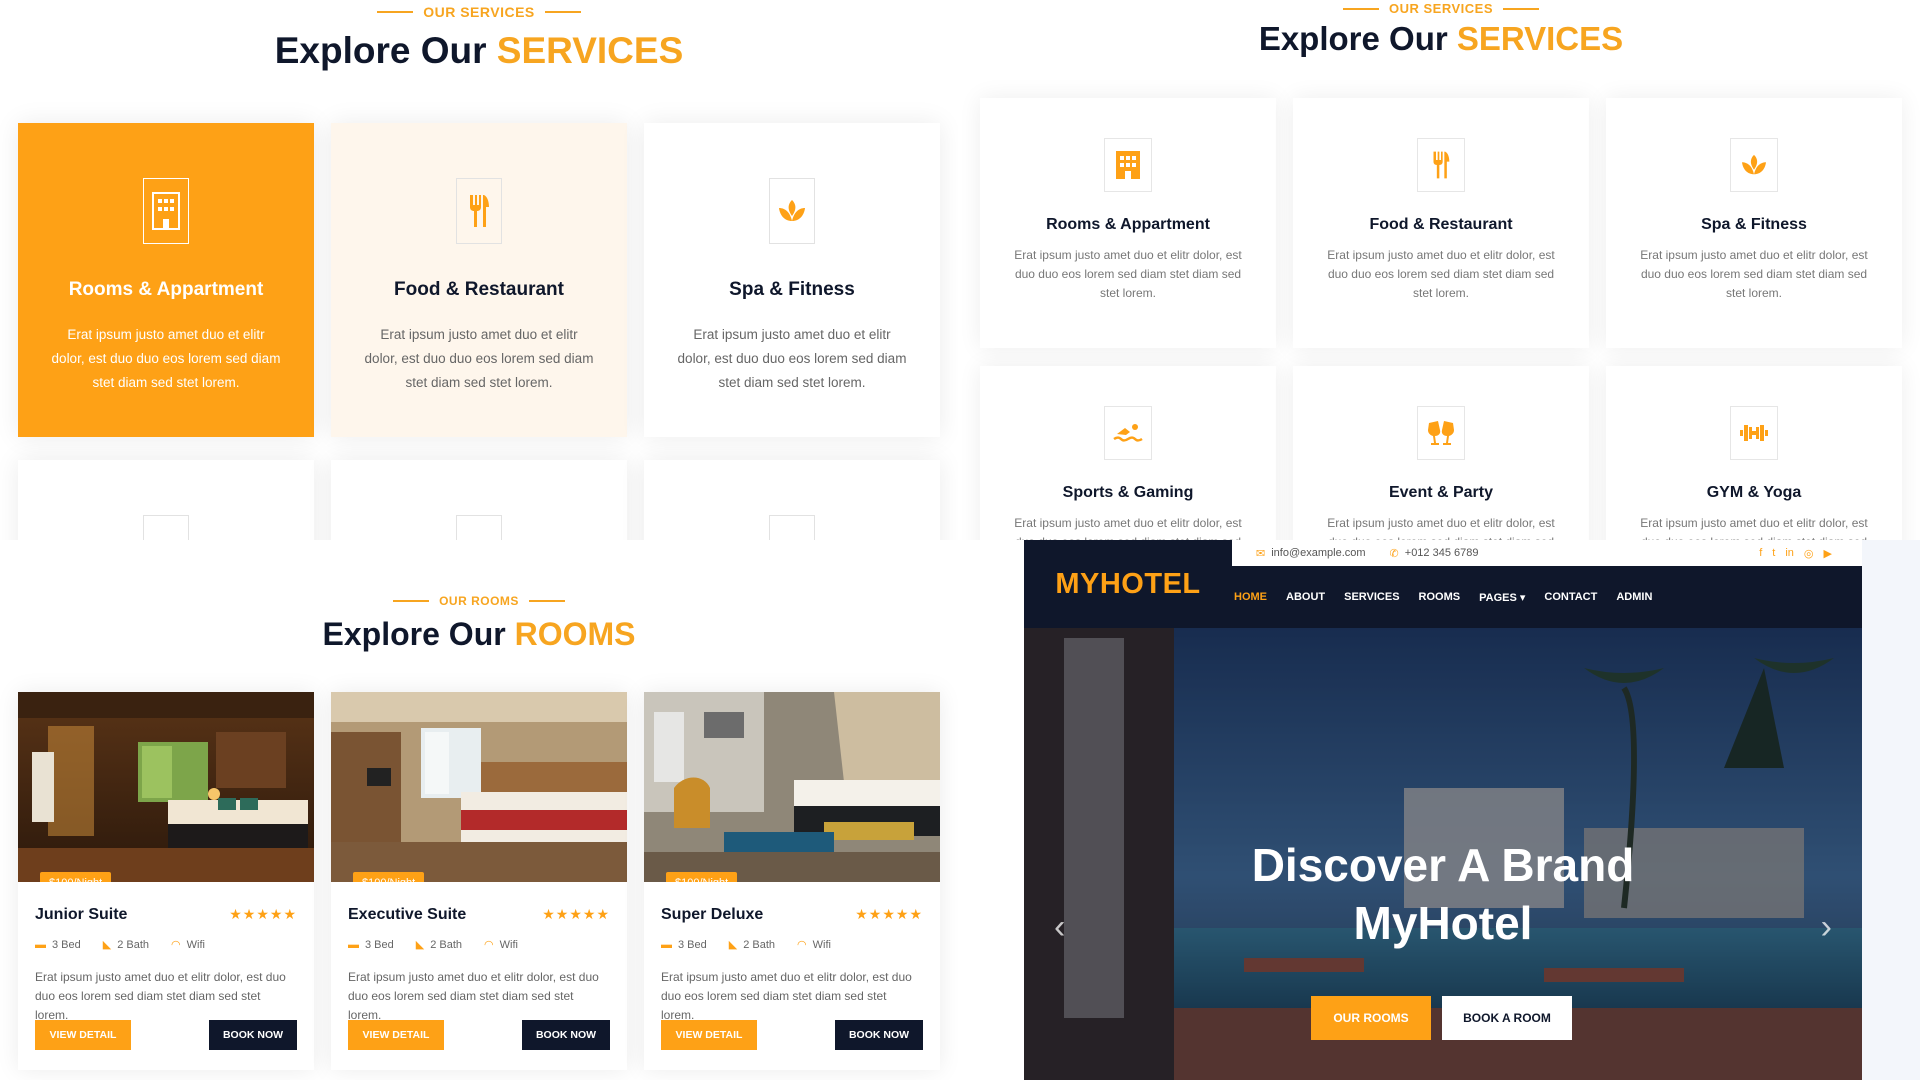  What do you see at coordinates (1261, 553) in the screenshot?
I see `envelope-icon: ✉` at bounding box center [1261, 553].